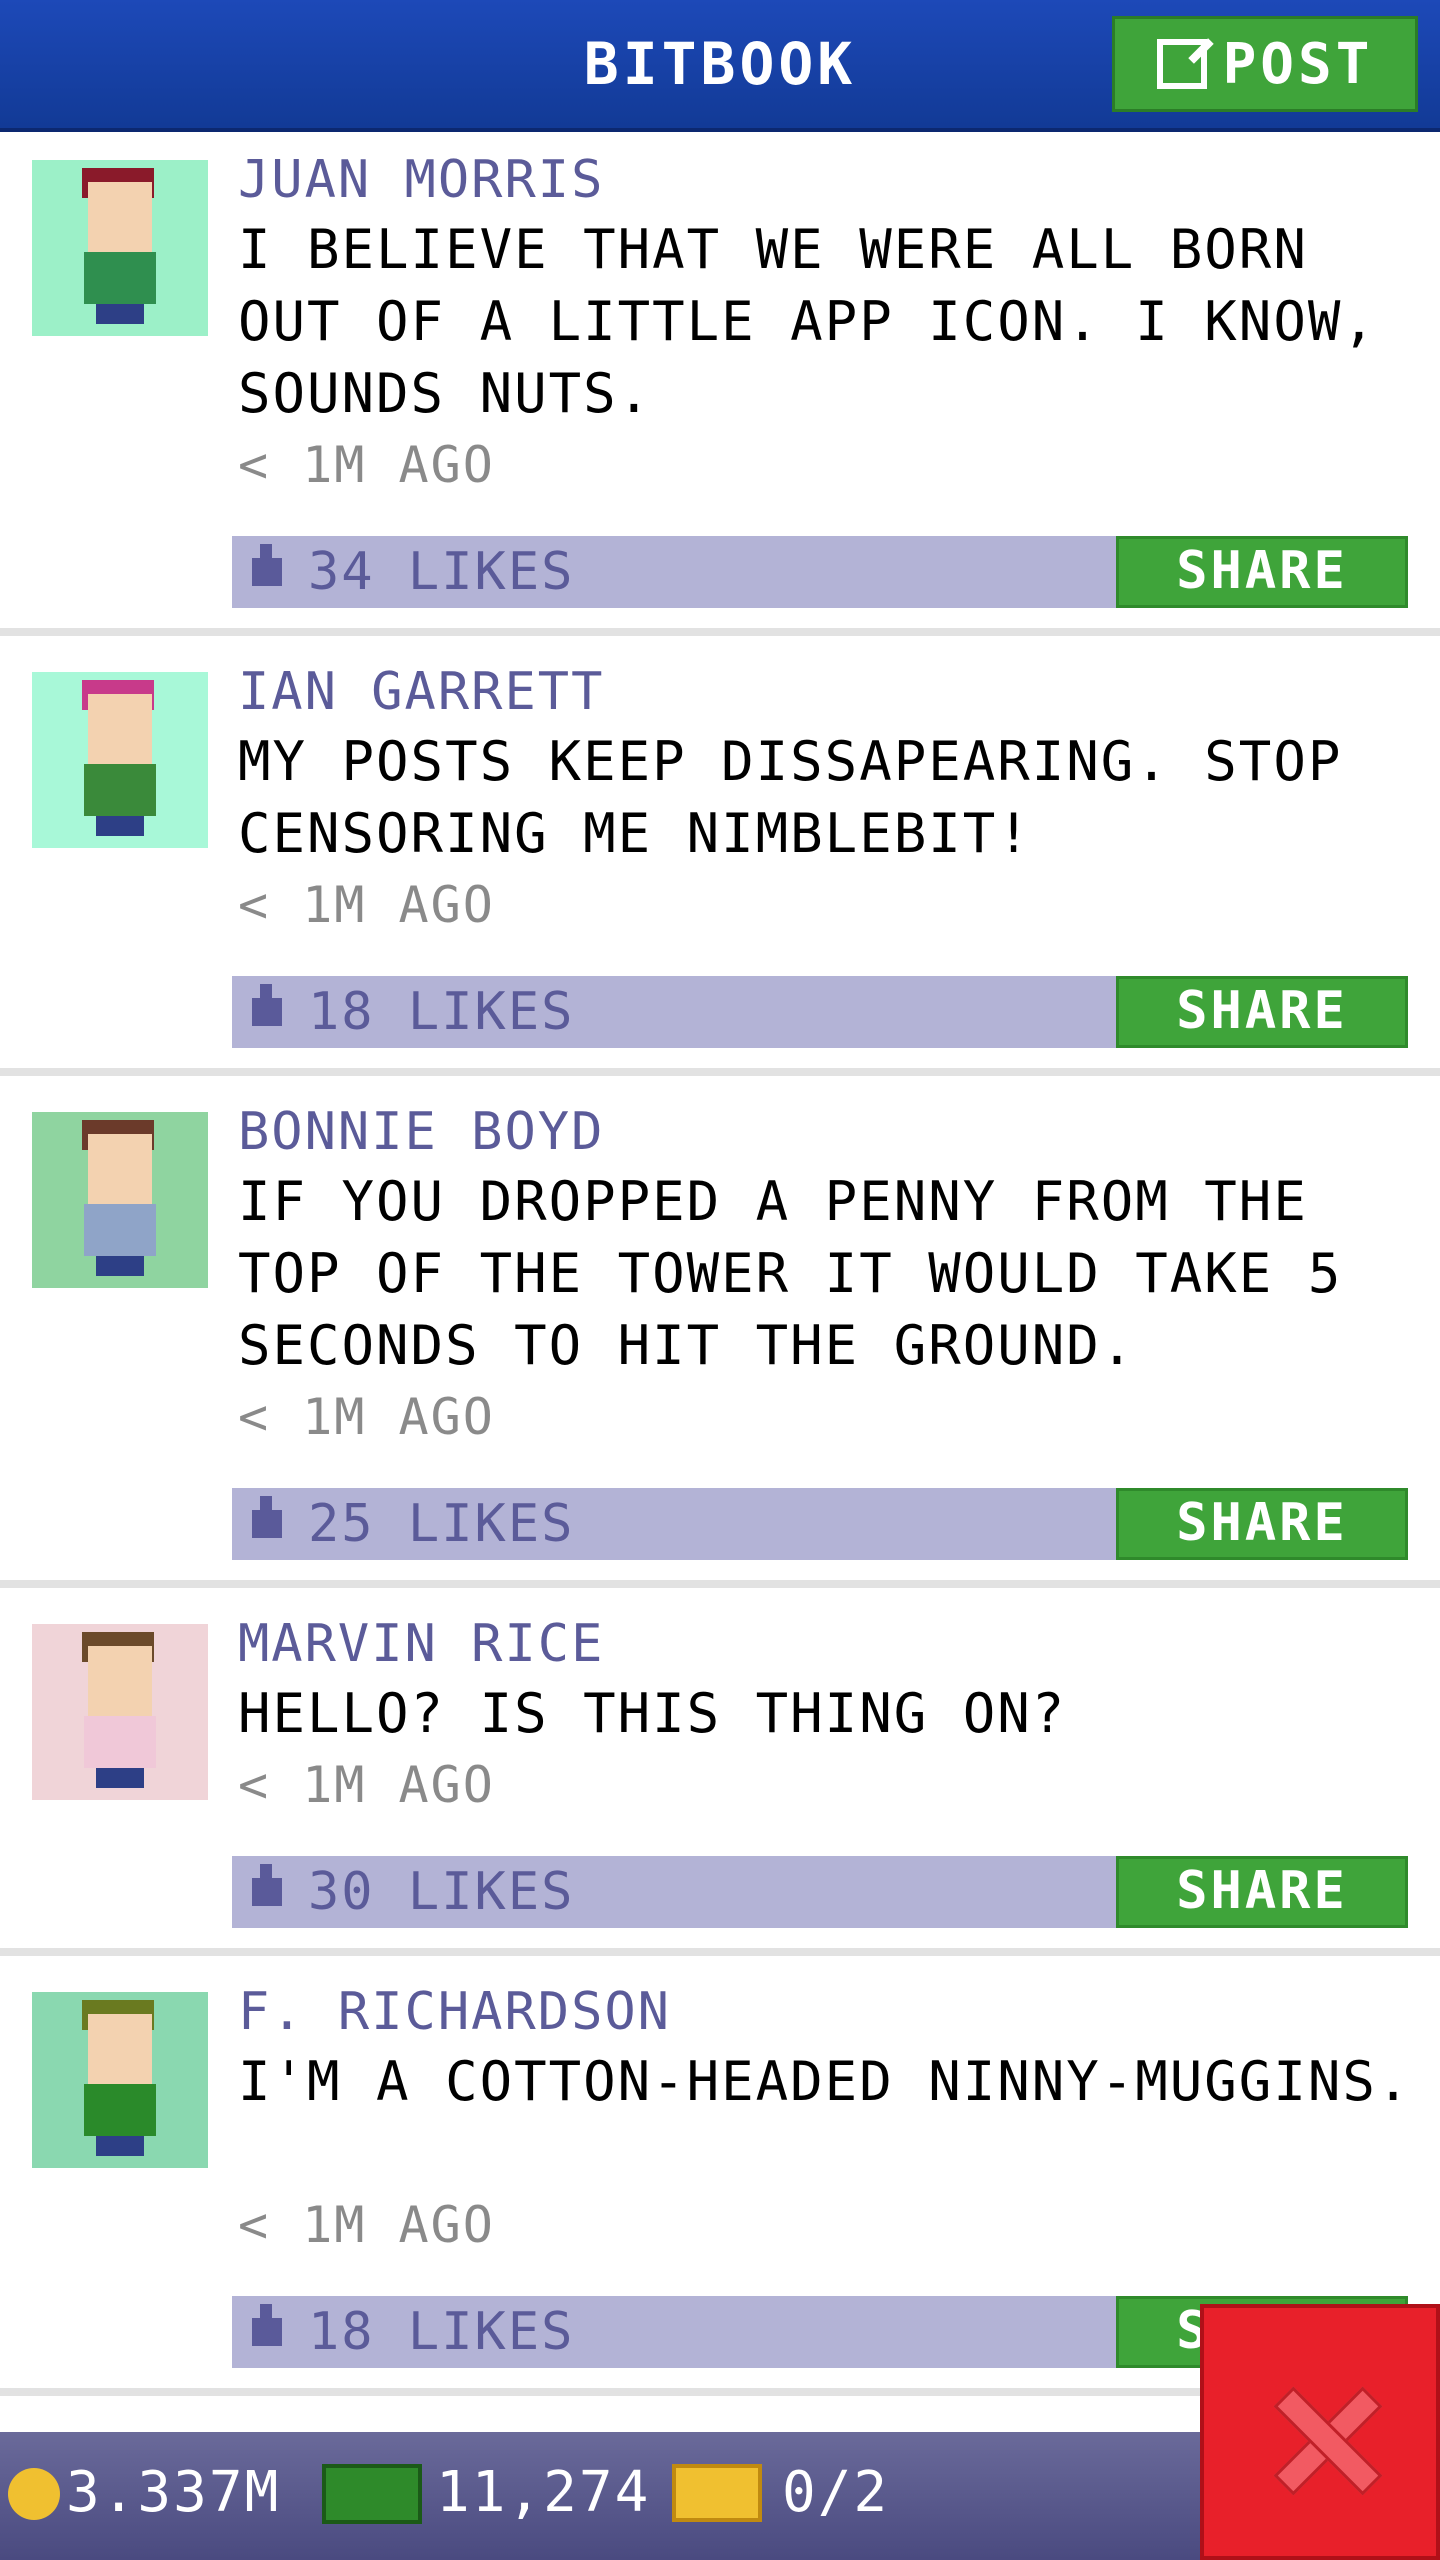 The height and width of the screenshot is (2560, 1440). I want to click on ticket-icon, so click(717, 2493).